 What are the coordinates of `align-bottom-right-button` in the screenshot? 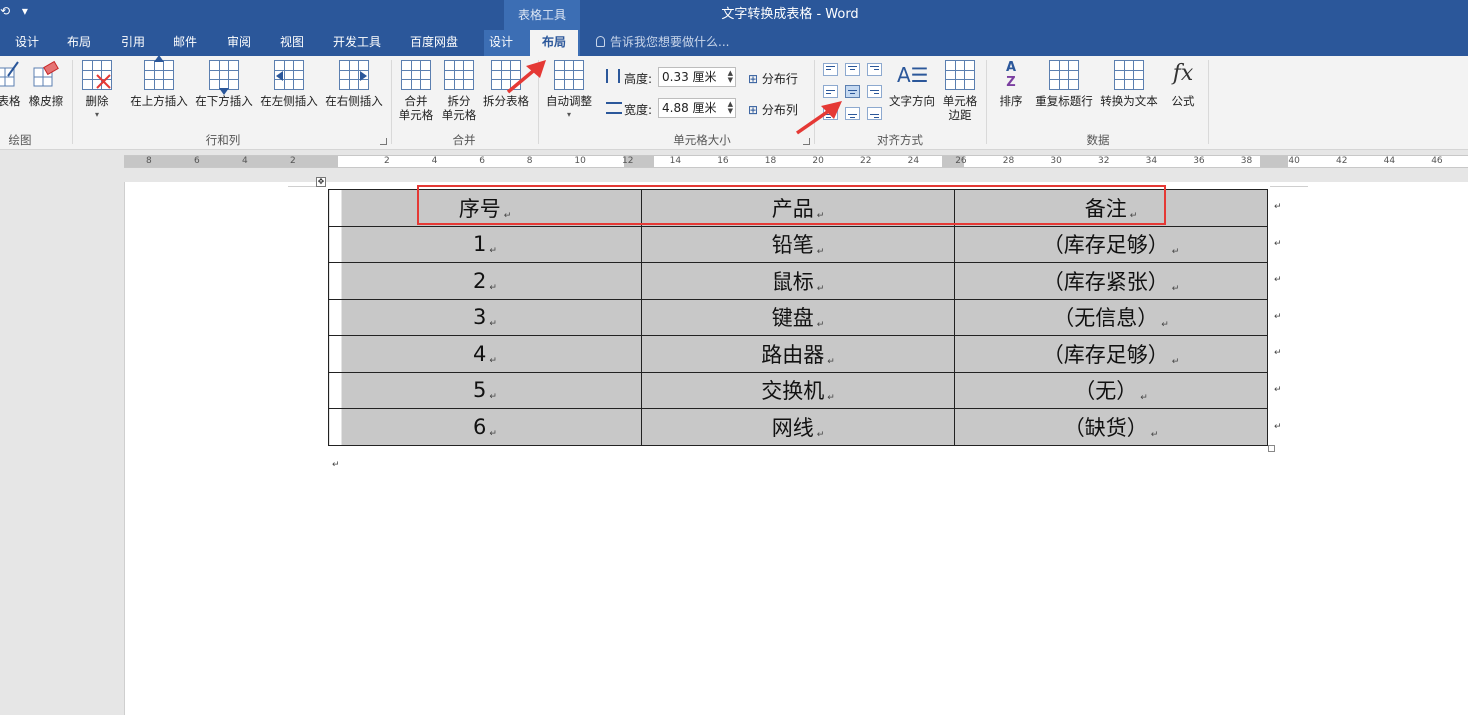 It's located at (874, 113).